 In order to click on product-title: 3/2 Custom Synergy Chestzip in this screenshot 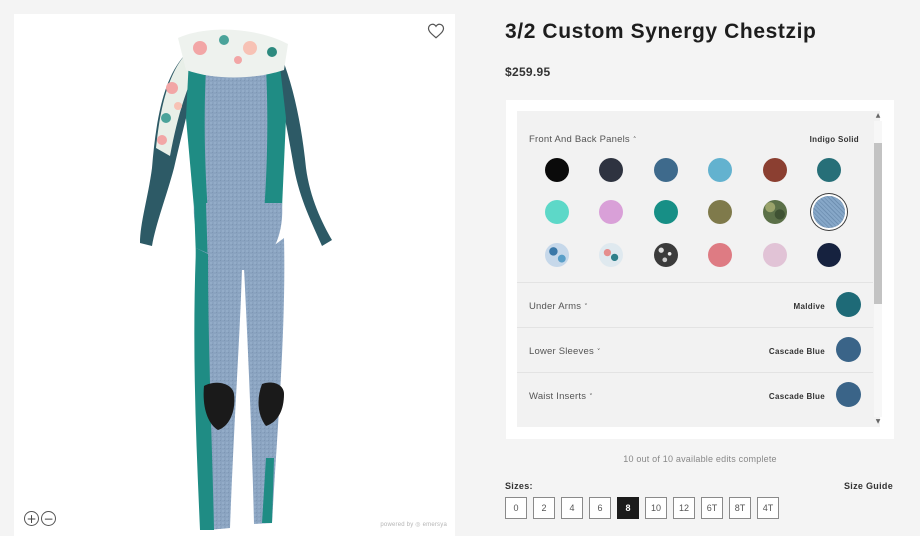, I will do `click(661, 31)`.